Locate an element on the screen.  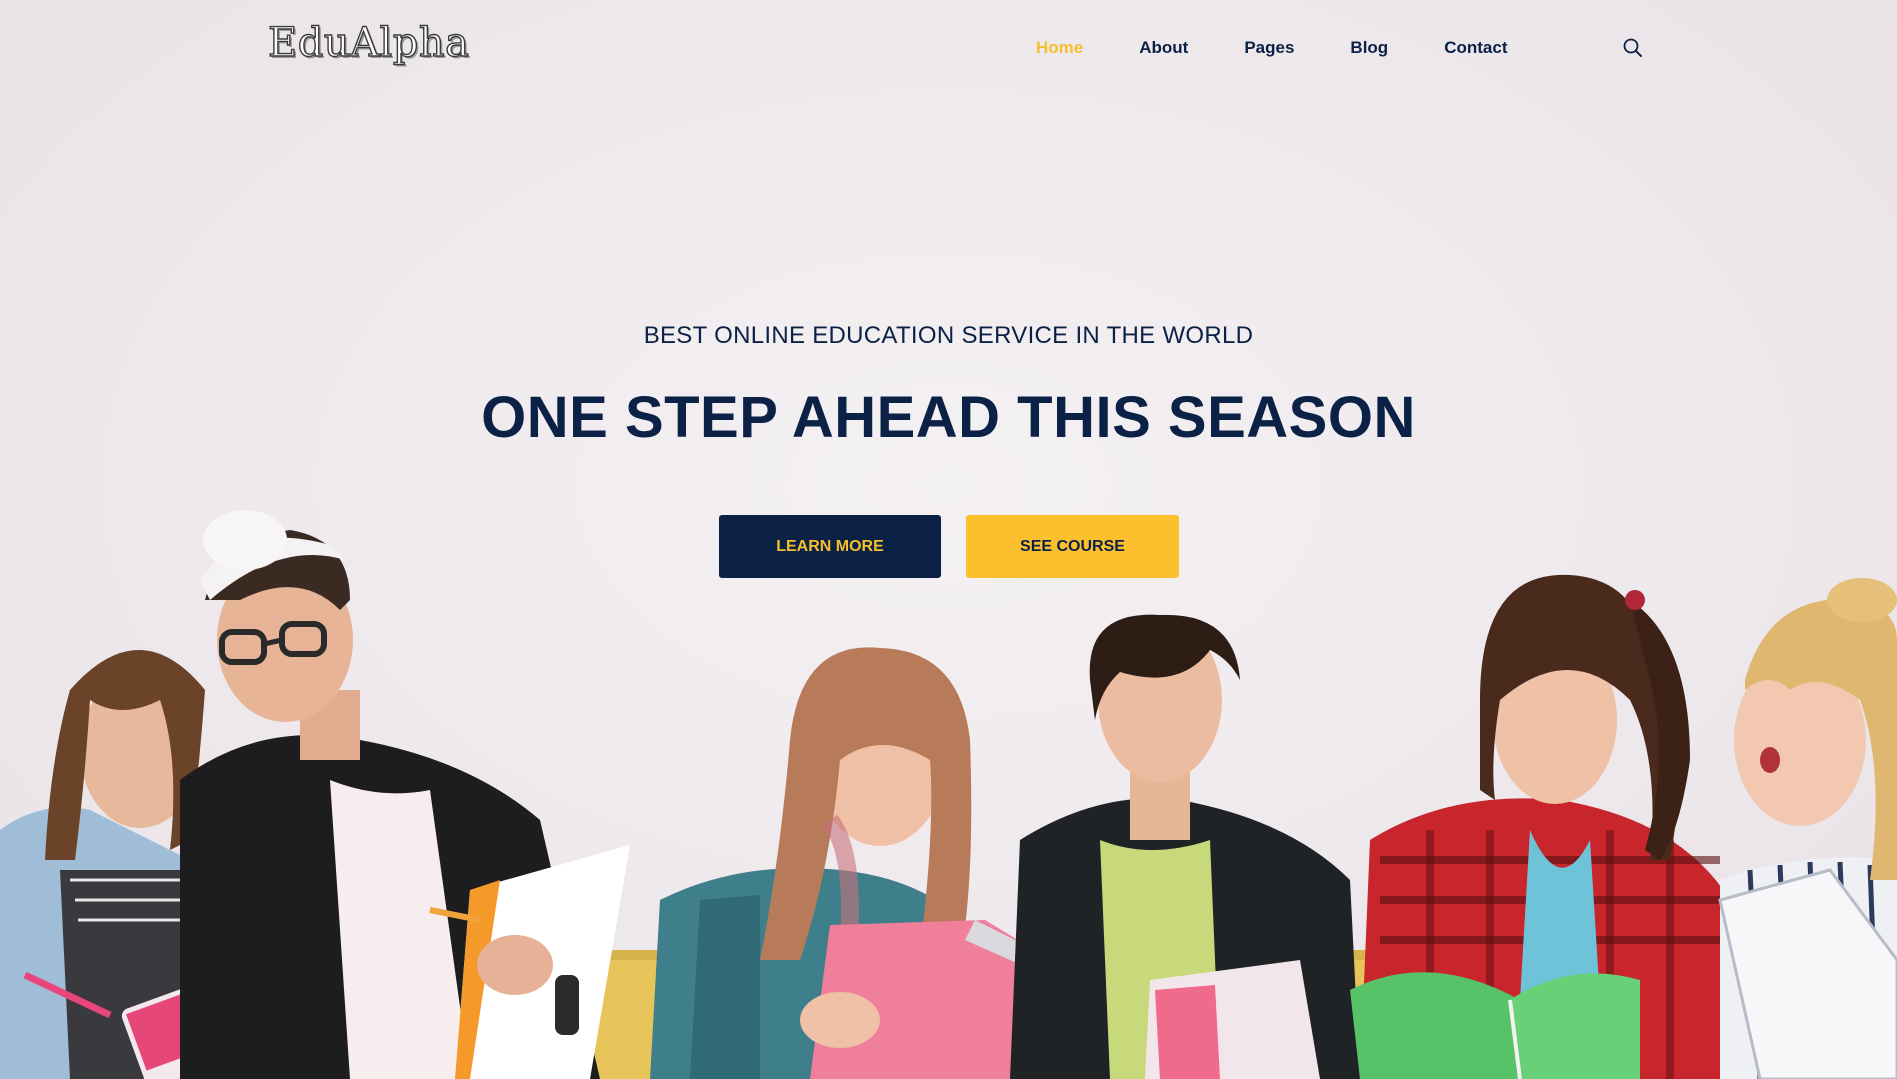
nav-item-pages: Pages is located at coordinates (1269, 48).